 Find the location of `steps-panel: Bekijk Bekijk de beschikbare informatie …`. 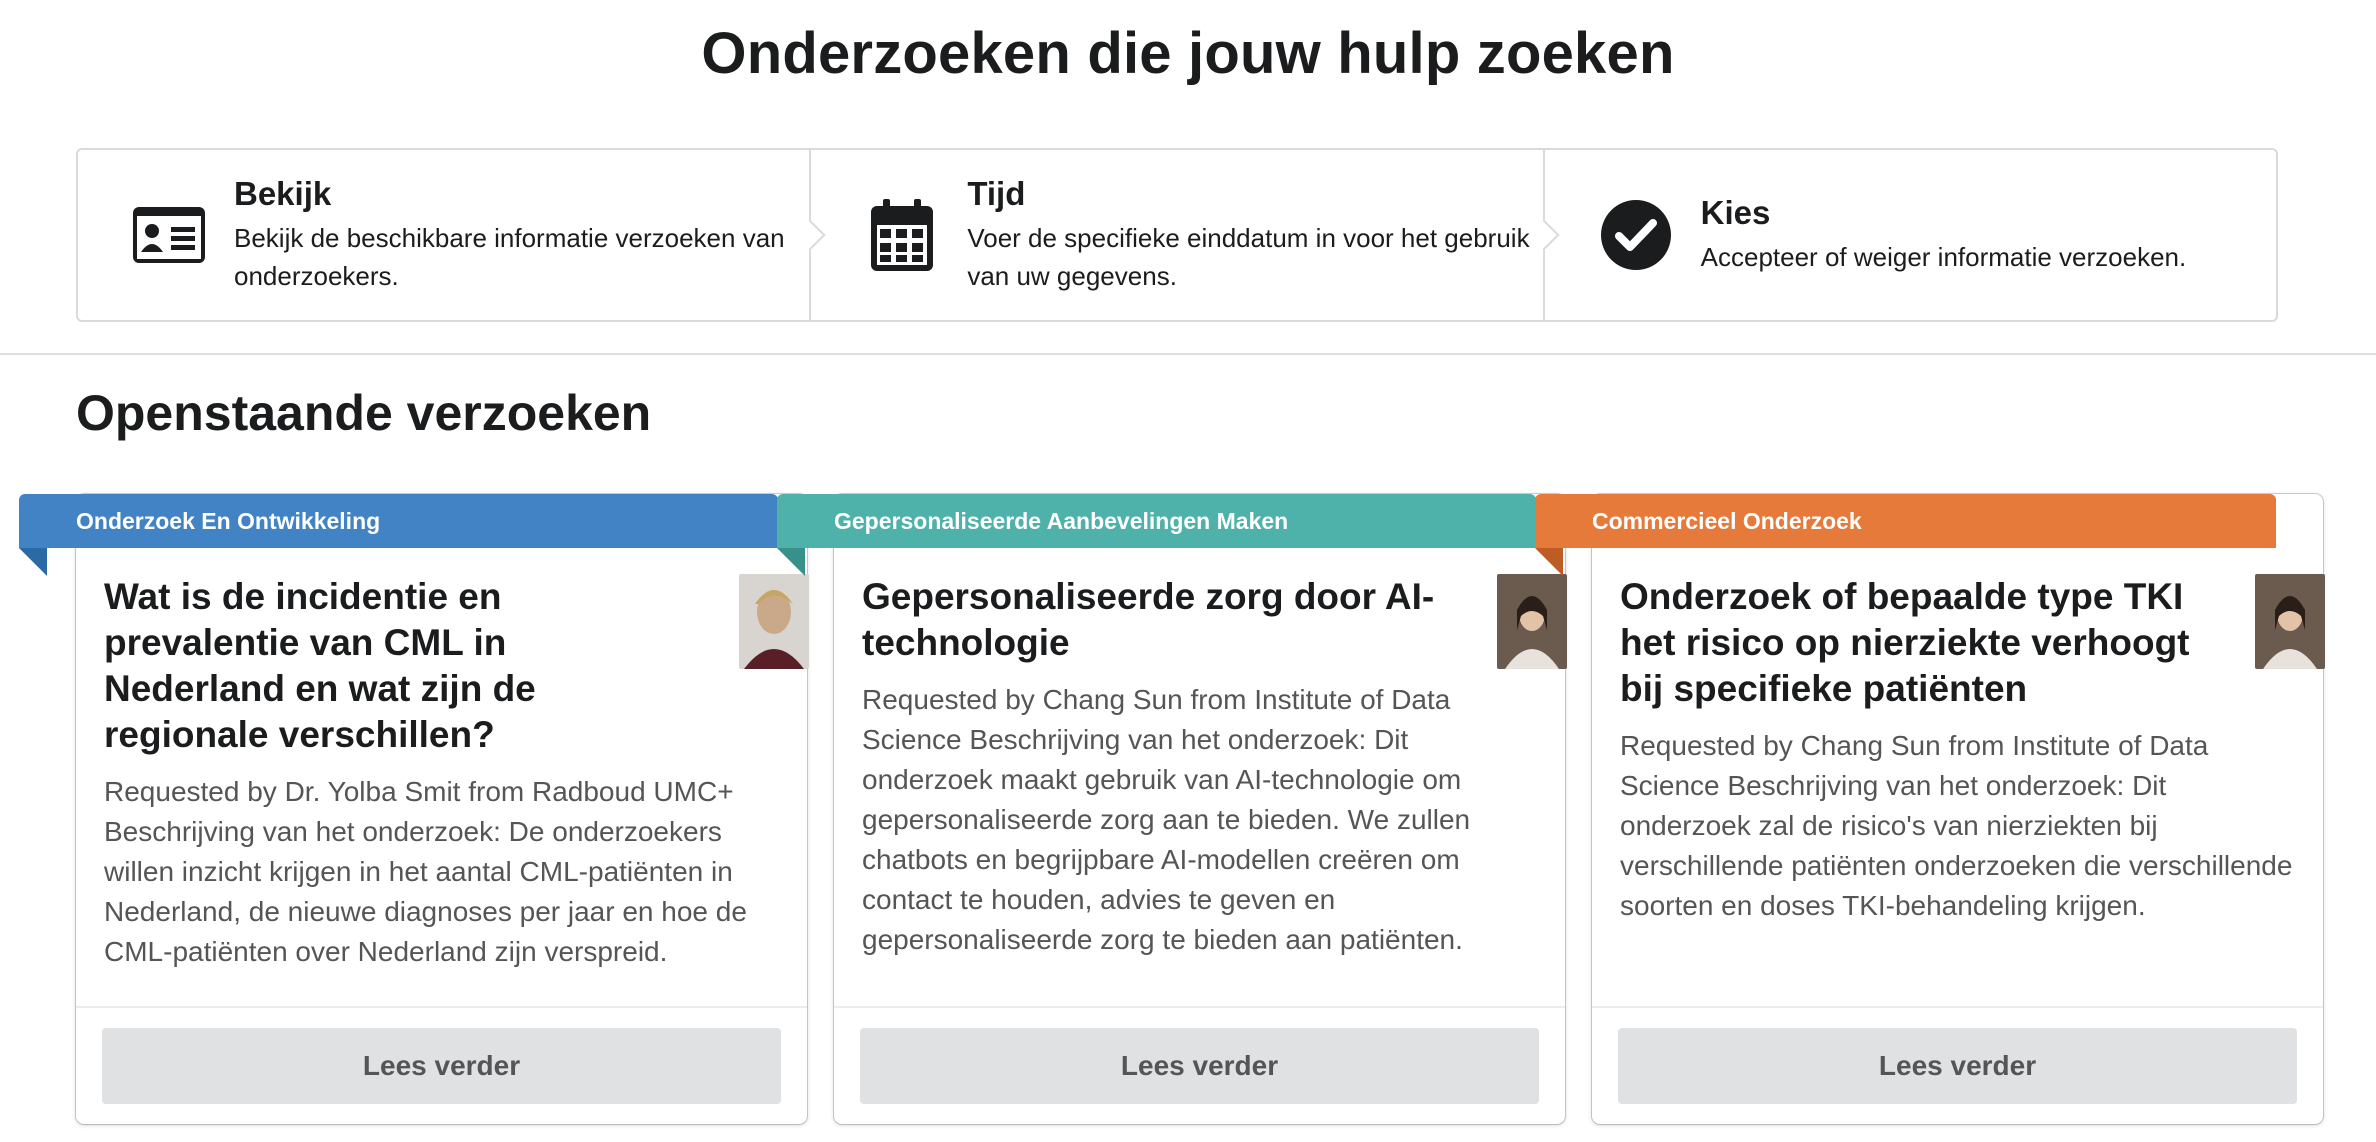

steps-panel: Bekijk Bekijk de beschikbare informatie … is located at coordinates (1177, 235).